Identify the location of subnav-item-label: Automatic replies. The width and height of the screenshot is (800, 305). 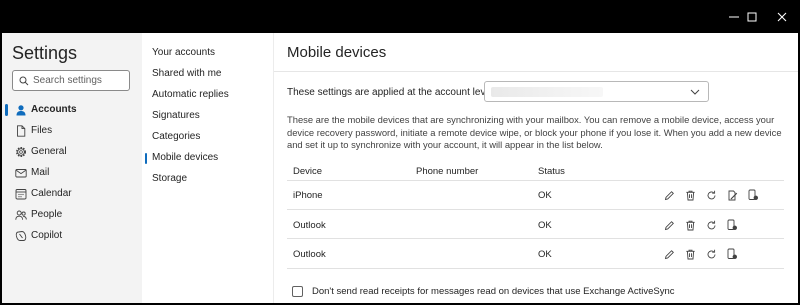
(190, 94).